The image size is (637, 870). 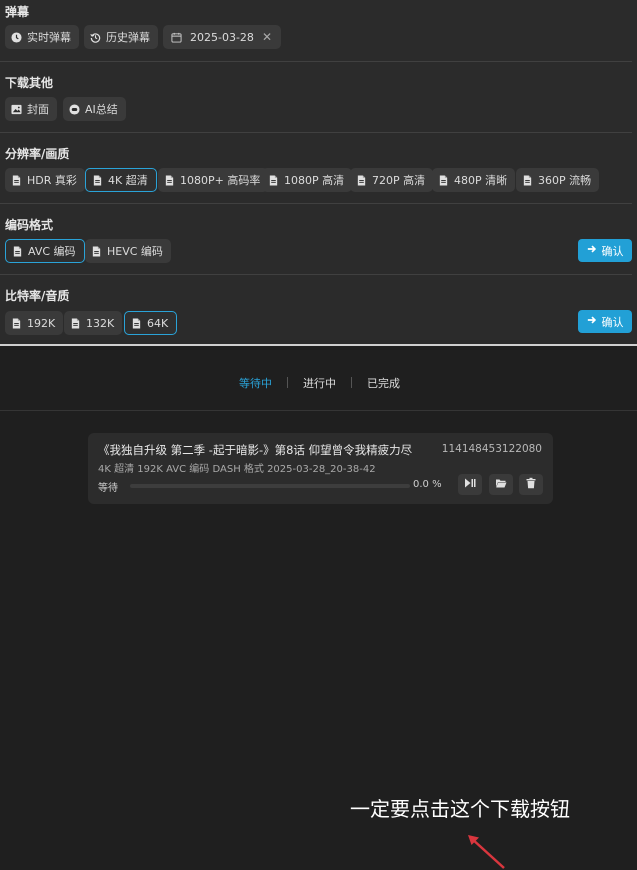 I want to click on resolution-option-label: 1080P+ 高码率, so click(x=220, y=180).